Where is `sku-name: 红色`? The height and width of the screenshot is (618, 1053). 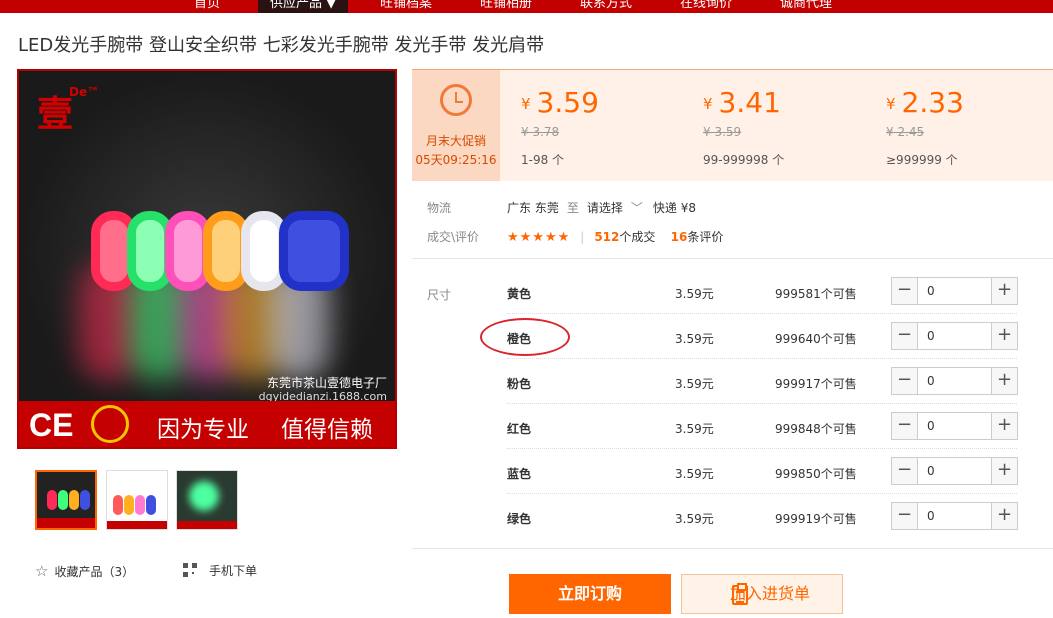
sku-name: 红色 is located at coordinates (519, 429).